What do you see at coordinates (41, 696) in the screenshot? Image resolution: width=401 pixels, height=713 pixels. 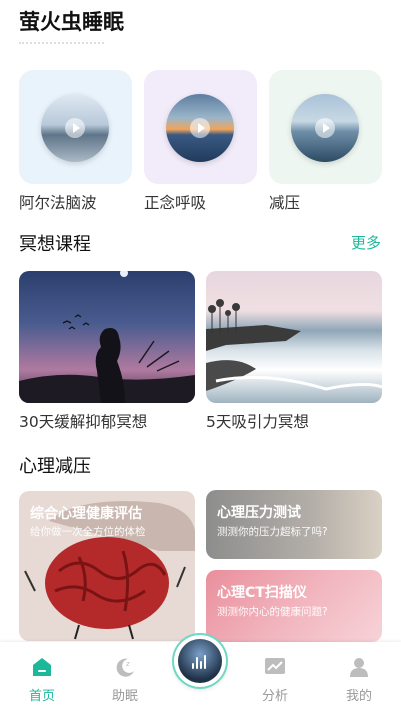 I see `nav-label: 首页` at bounding box center [41, 696].